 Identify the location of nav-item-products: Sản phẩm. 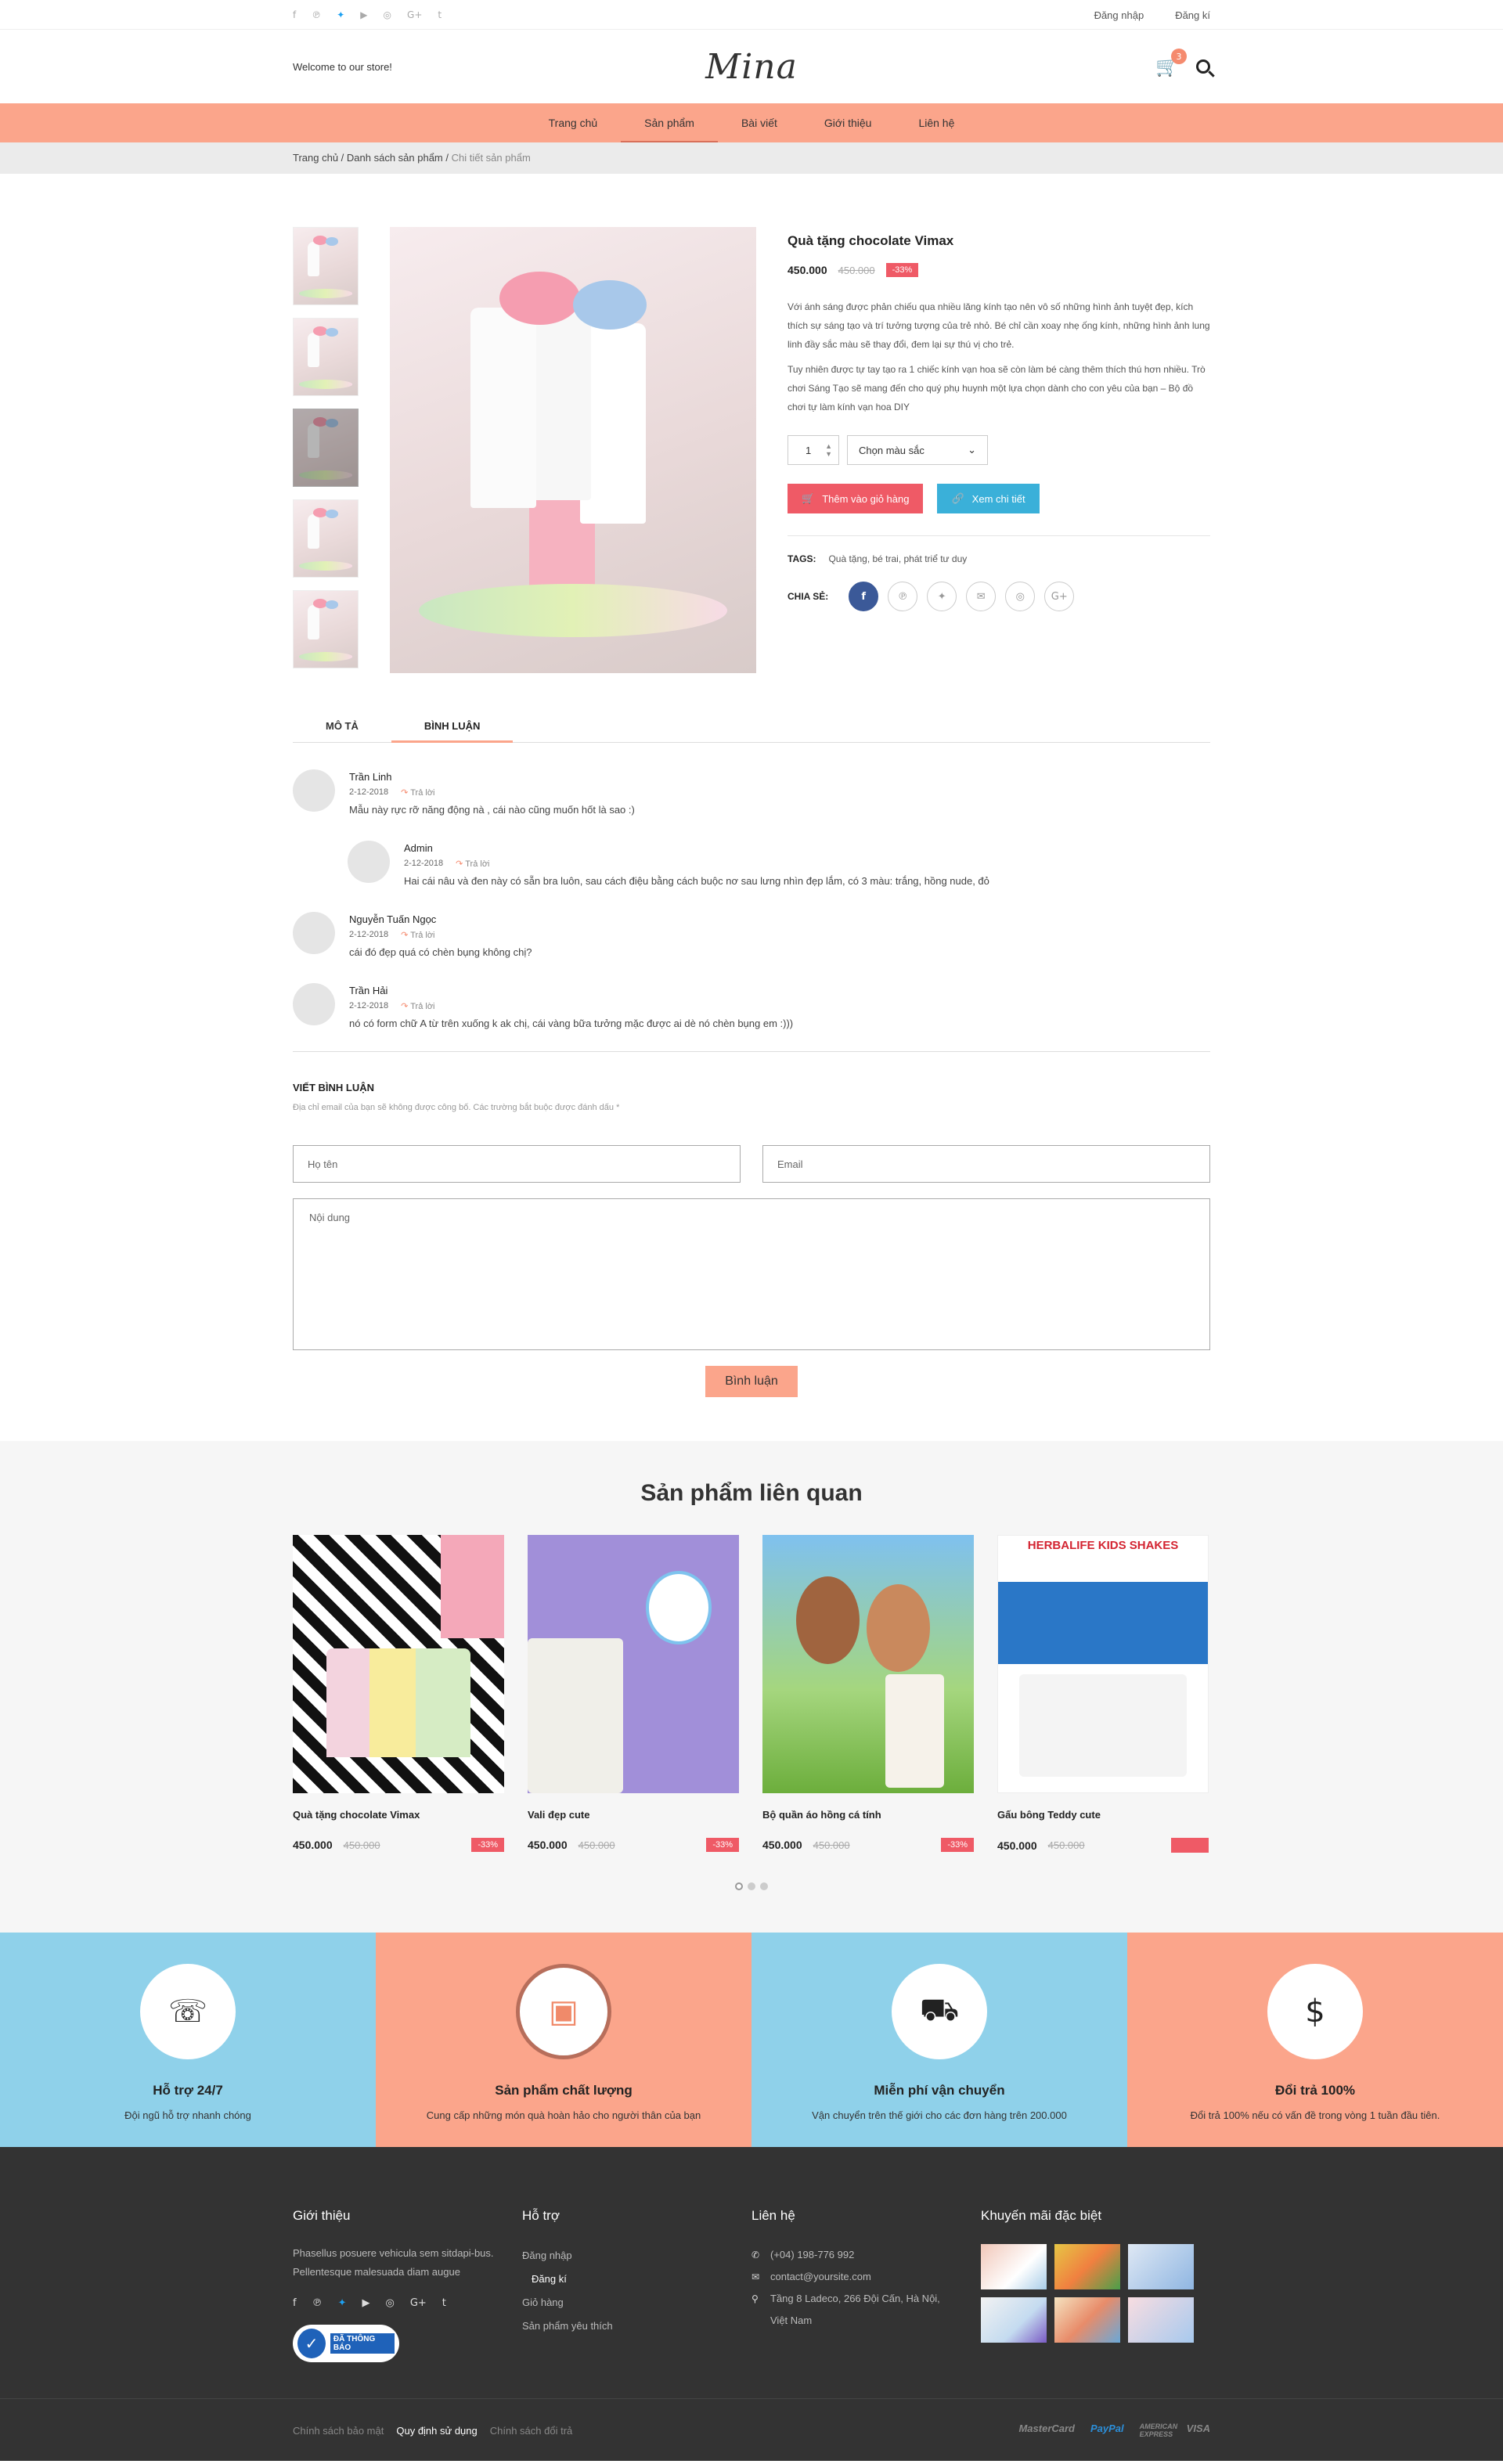
(669, 122).